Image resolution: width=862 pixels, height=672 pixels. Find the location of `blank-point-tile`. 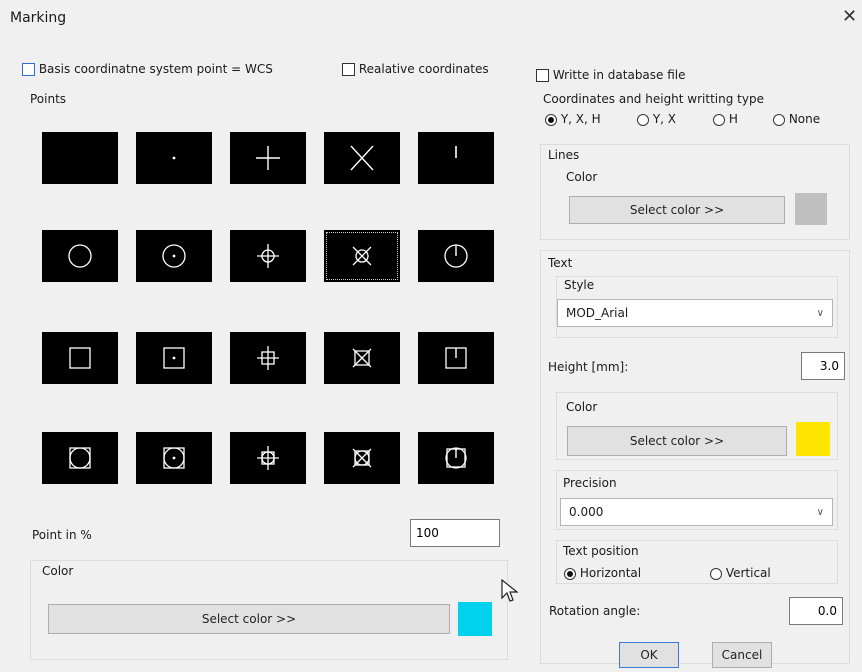

blank-point-tile is located at coordinates (80, 158).